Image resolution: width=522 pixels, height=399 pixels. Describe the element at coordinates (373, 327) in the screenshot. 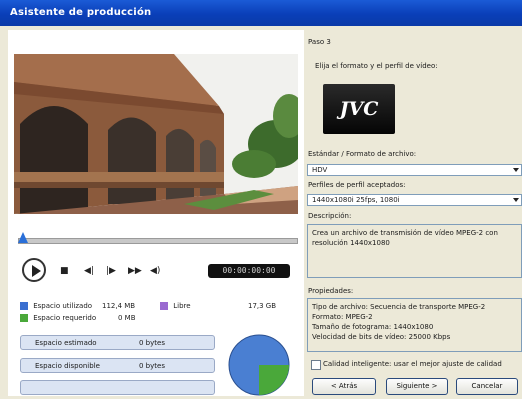

I see `property-line: Tamaño de fotograma: 1440x1080` at that location.